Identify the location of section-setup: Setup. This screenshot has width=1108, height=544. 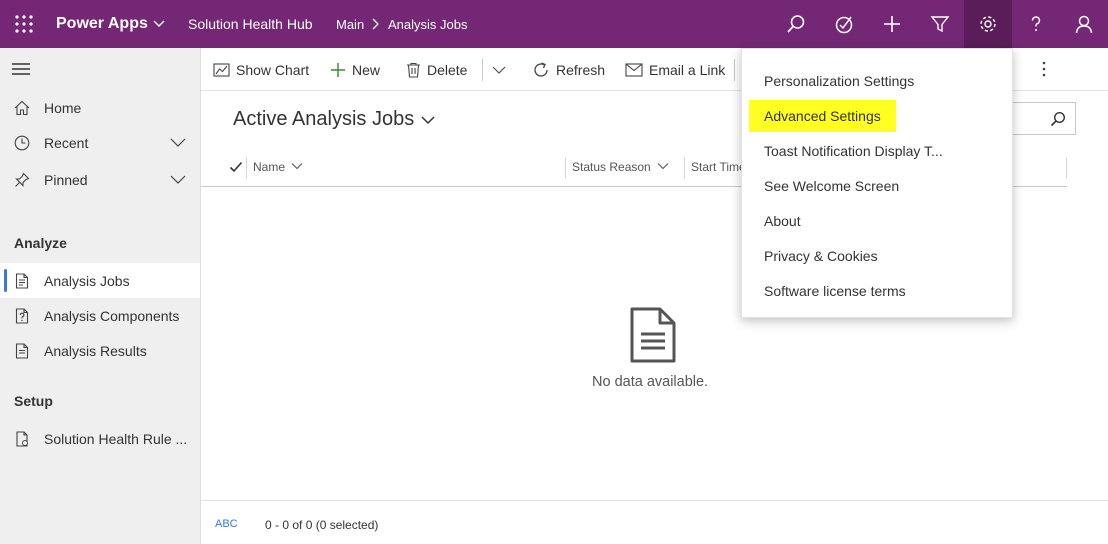
(33, 401).